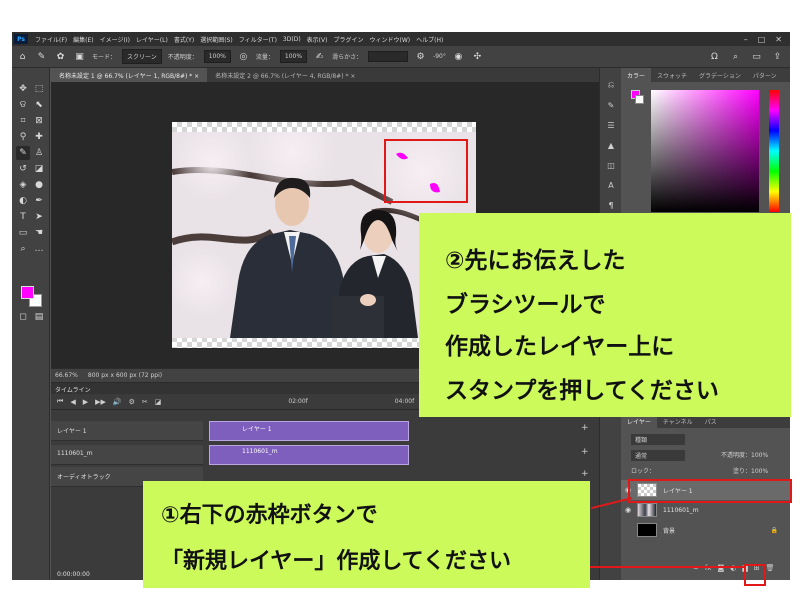 This screenshot has height=600, width=800. What do you see at coordinates (39, 105) in the screenshot?
I see `quick-select-icon: ⬉` at bounding box center [39, 105].